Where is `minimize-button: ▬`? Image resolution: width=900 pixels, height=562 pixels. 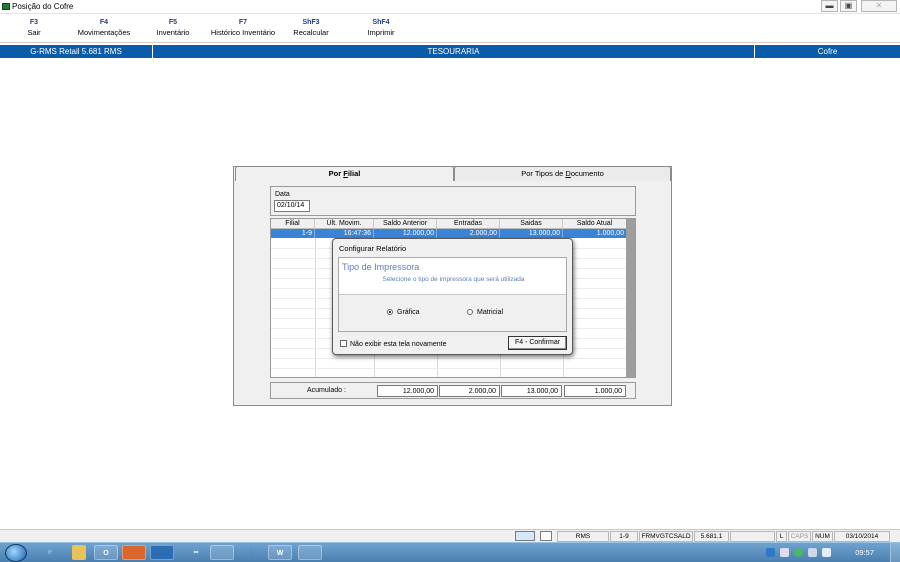 minimize-button: ▬ is located at coordinates (829, 6).